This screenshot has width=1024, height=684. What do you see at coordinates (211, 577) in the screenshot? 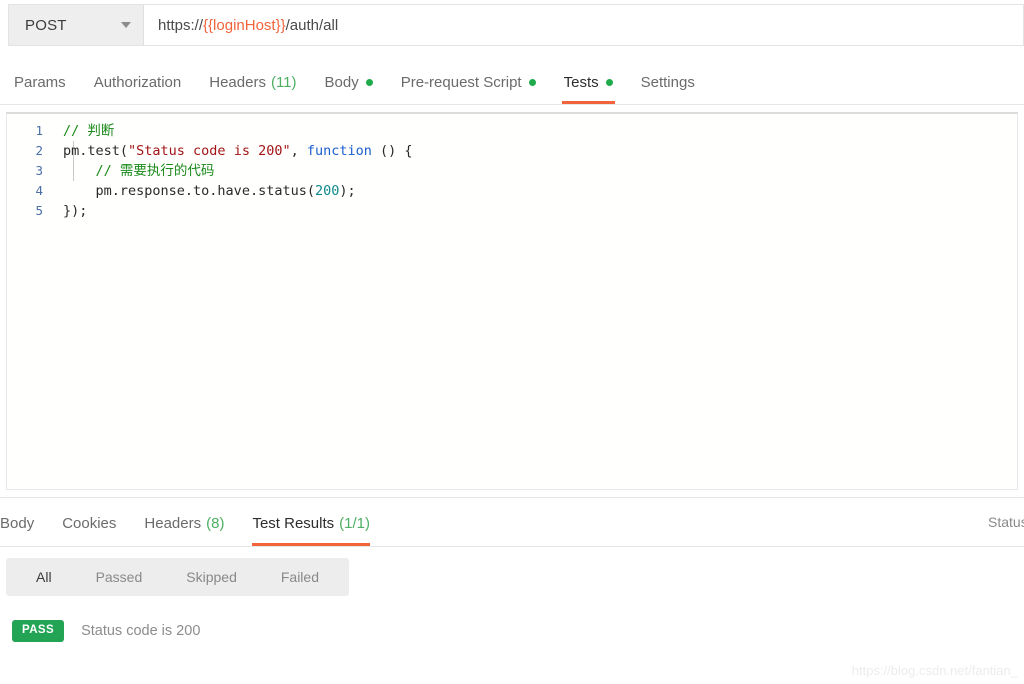
I see `filter-skipped: Skipped` at bounding box center [211, 577].